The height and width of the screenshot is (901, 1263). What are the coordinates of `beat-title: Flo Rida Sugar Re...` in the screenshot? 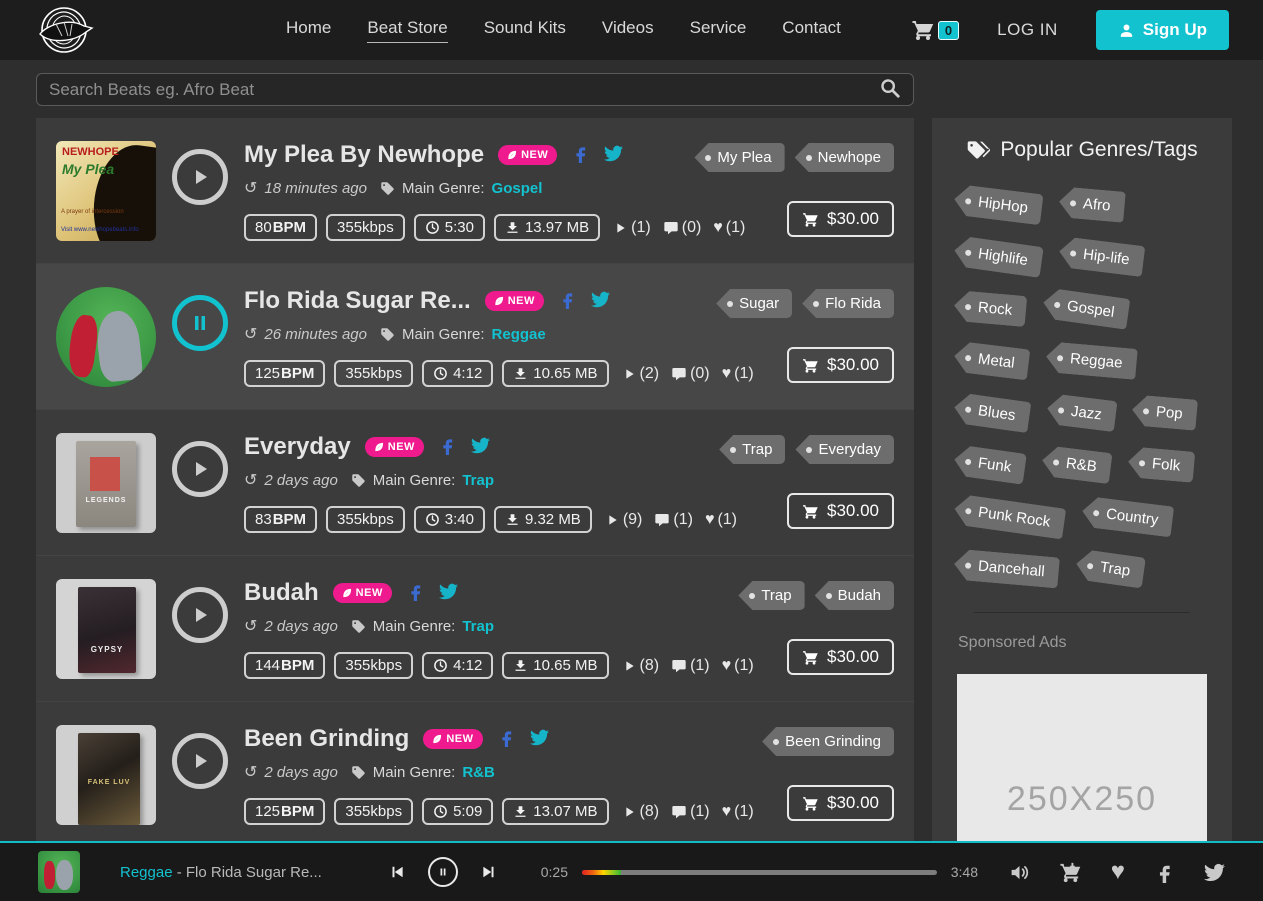 It's located at (357, 301).